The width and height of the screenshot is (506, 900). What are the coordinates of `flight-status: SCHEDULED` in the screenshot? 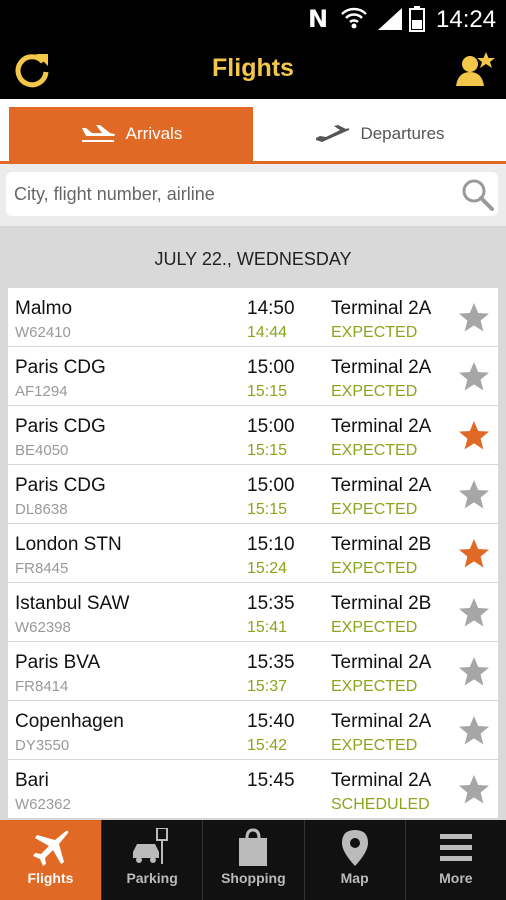 It's located at (380, 804).